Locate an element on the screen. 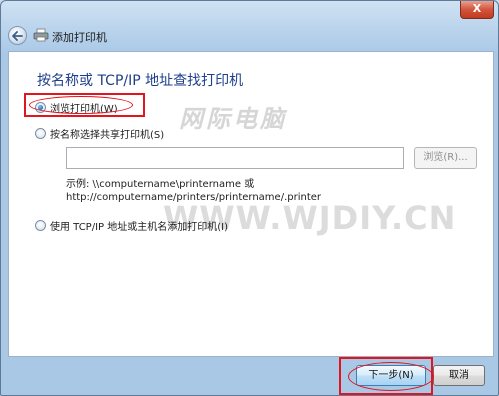  radio-select-shared is located at coordinates (40, 133).